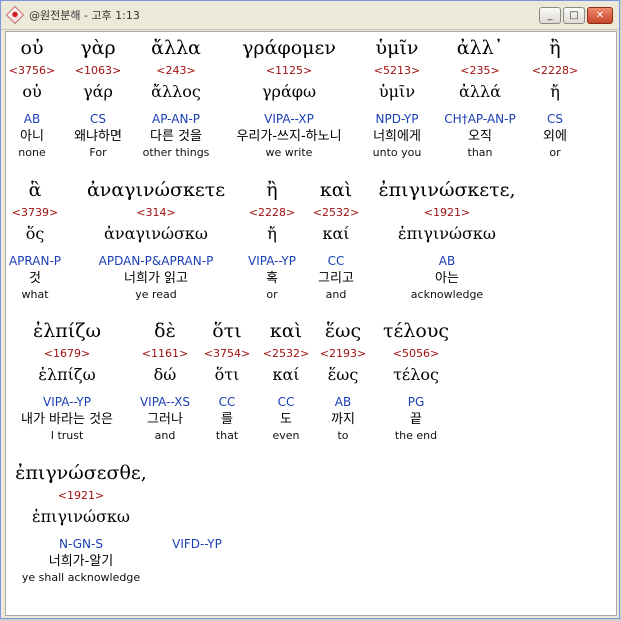 The image size is (622, 621). I want to click on strong-number: <3739>, so click(35, 213).